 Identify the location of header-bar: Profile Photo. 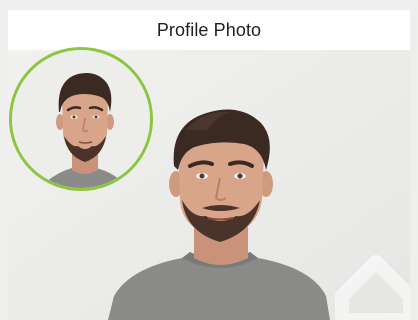
(209, 30).